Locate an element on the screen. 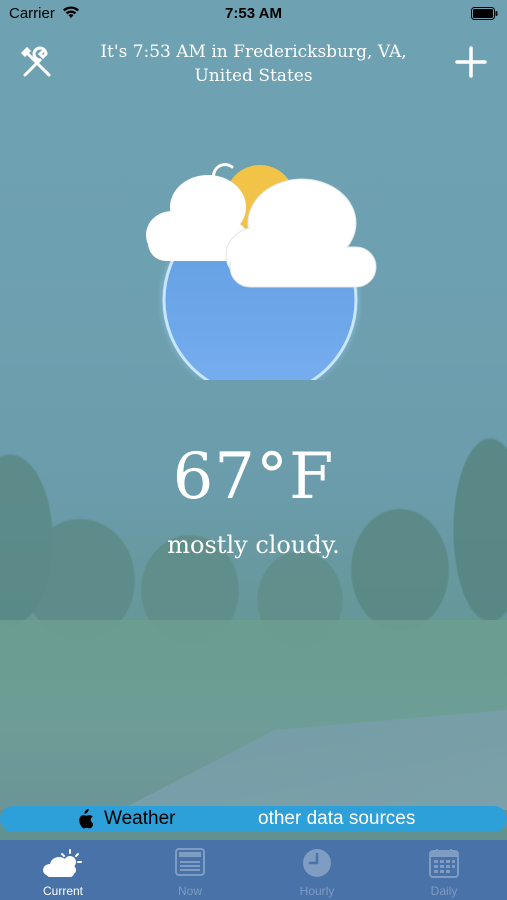  condition-text: mostly cloudy. is located at coordinates (253, 545).